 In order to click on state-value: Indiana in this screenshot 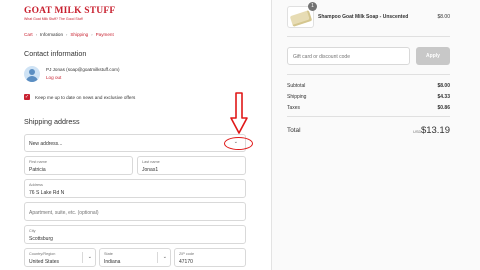, I will do `click(112, 262)`.